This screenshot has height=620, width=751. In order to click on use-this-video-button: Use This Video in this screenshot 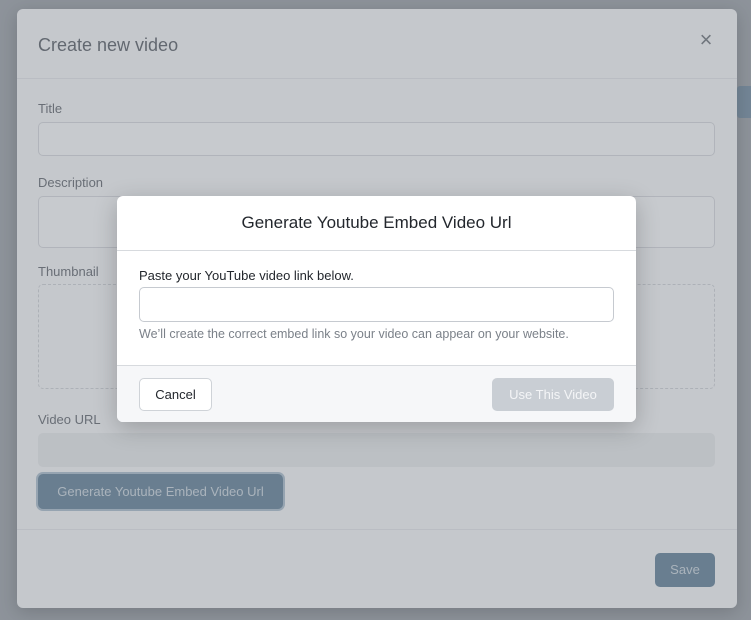, I will do `click(553, 394)`.